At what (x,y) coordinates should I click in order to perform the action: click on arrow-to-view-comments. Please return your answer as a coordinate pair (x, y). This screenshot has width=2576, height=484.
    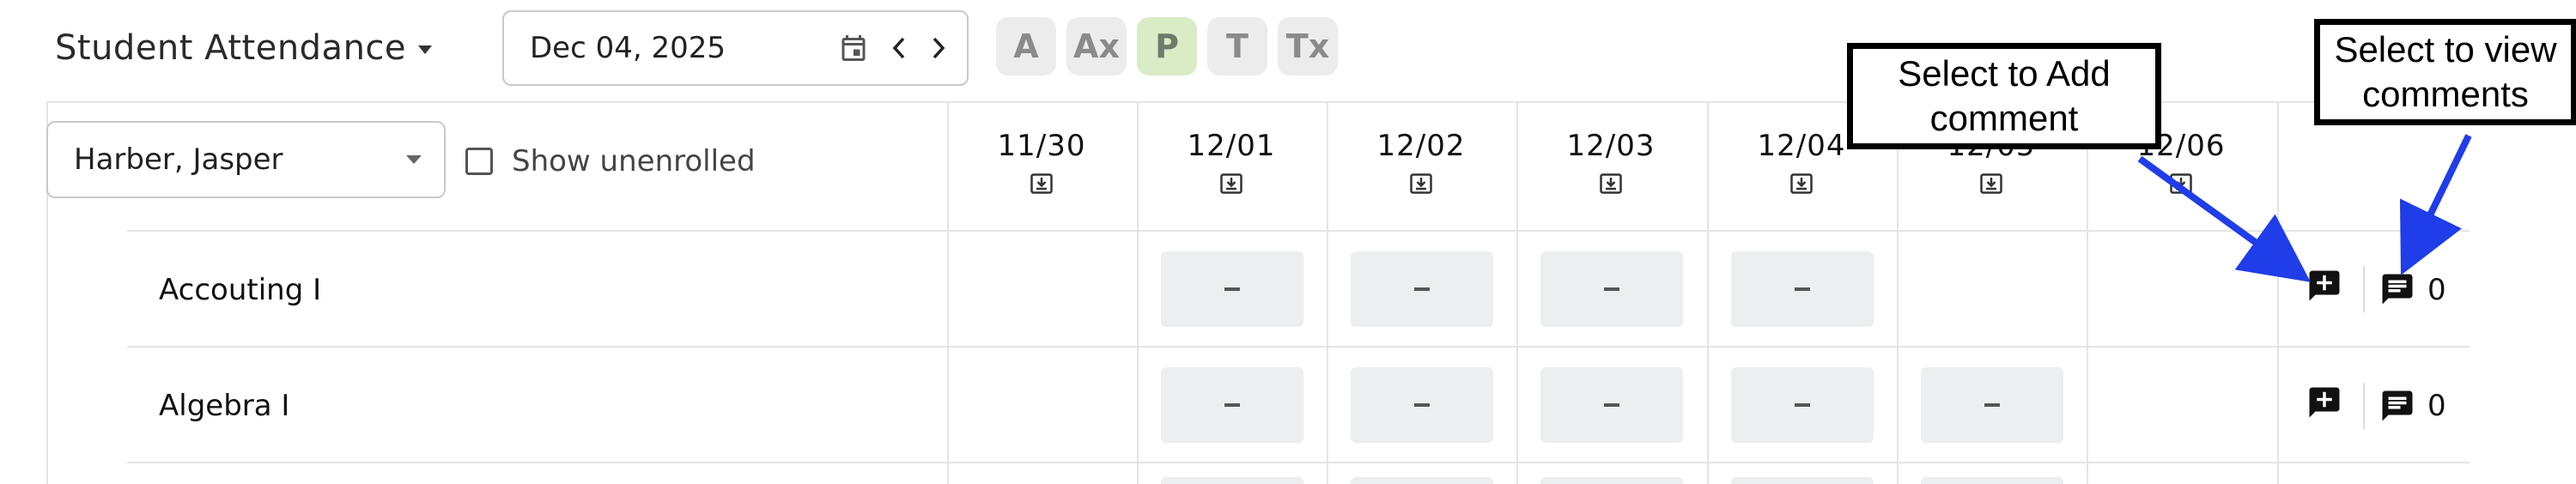
    Looking at the image, I should click on (2435, 204).